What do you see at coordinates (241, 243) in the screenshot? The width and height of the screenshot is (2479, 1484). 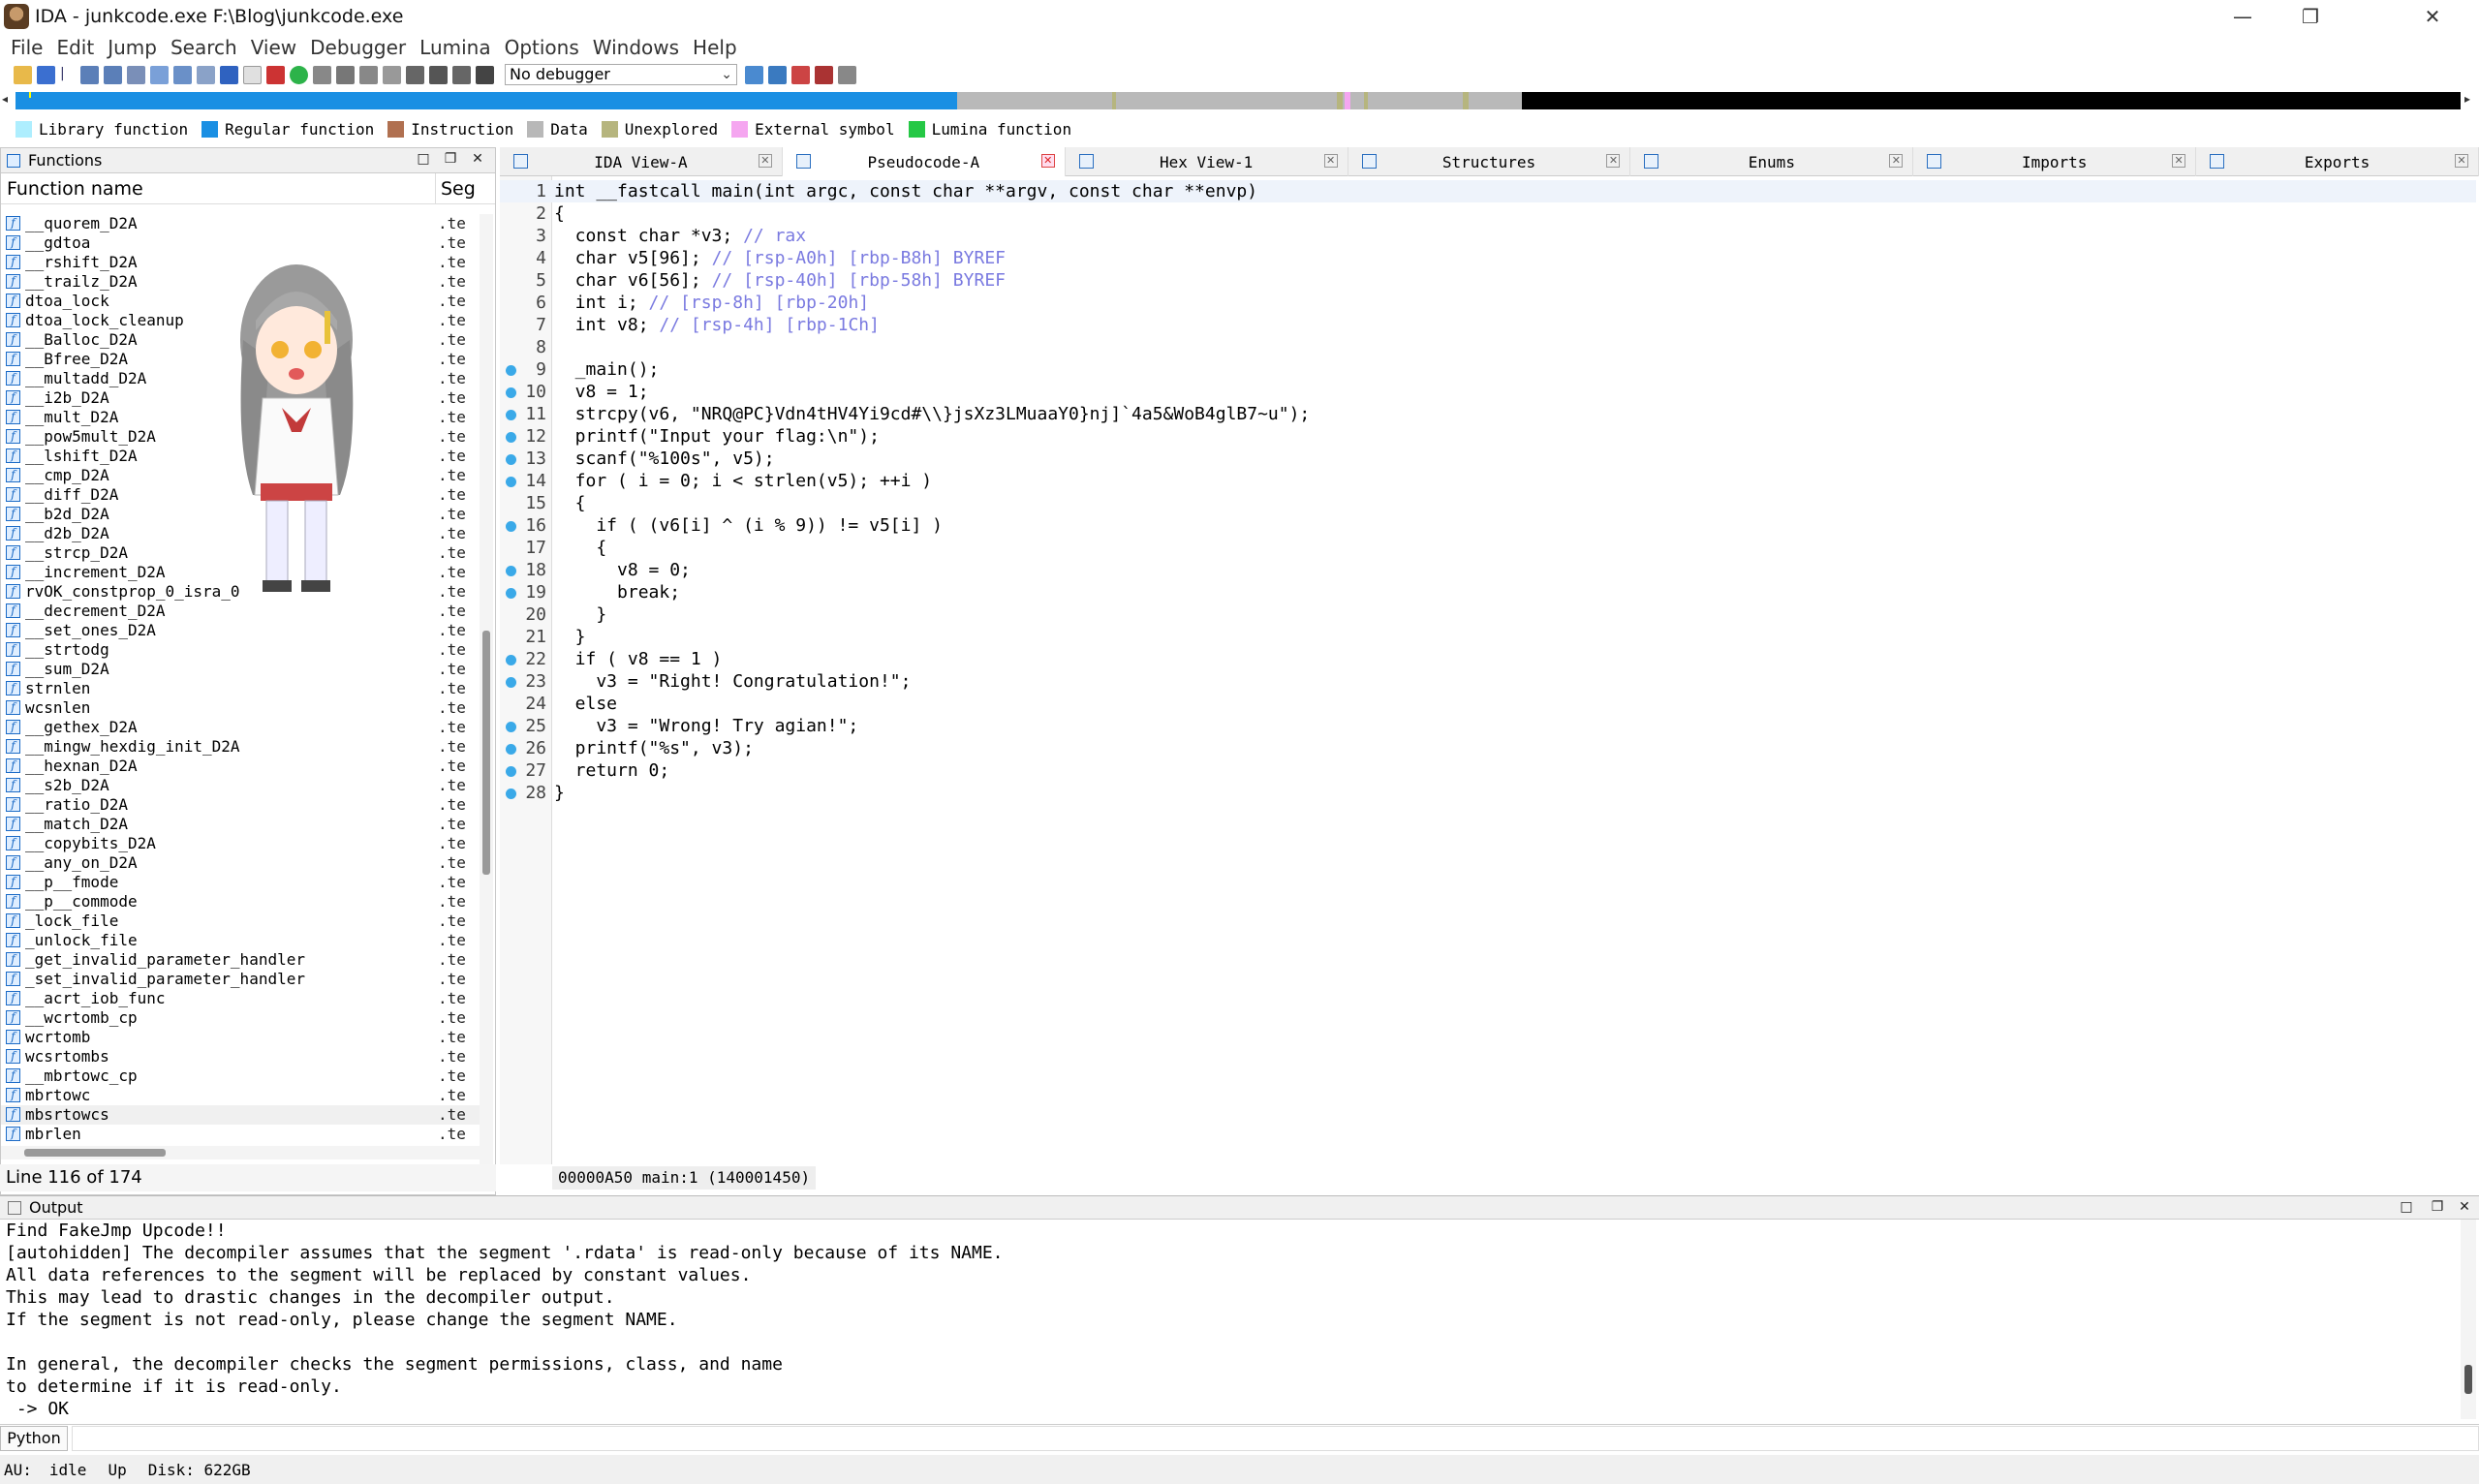 I see `function-row: f __gdtoa .te` at bounding box center [241, 243].